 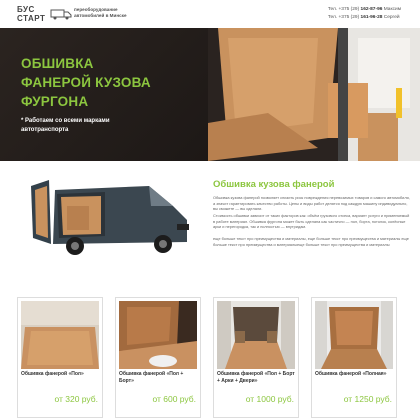 I want to click on product-name: Обшивка фанерой «Пол + Борт», so click(x=151, y=377).